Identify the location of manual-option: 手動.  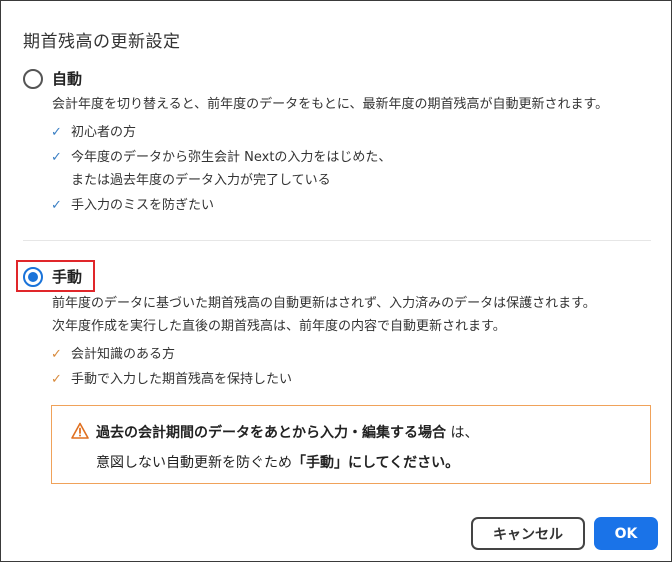
(52, 276).